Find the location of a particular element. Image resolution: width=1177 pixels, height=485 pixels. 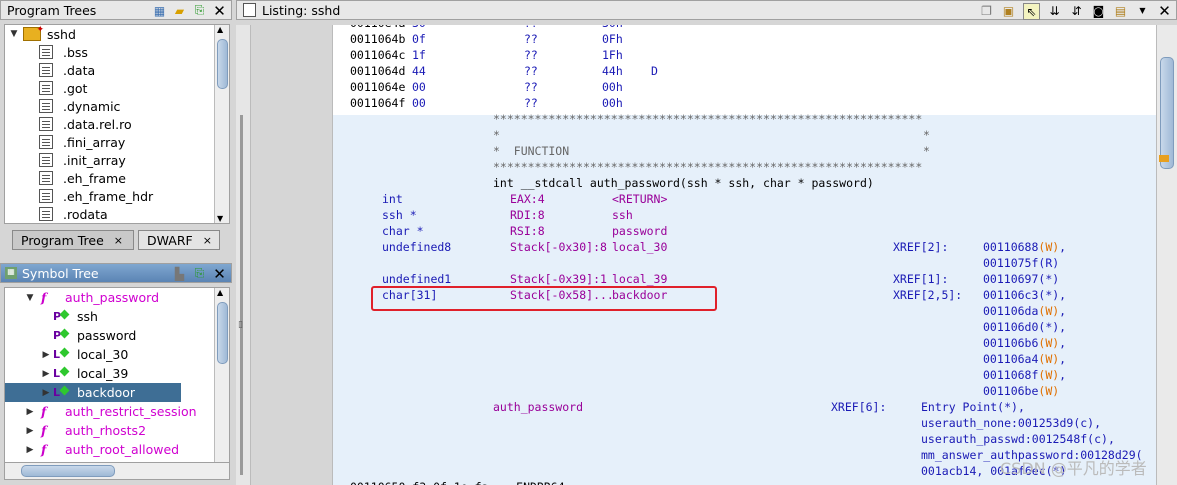

xref-entry: 00110688(W), is located at coordinates (1024, 247).